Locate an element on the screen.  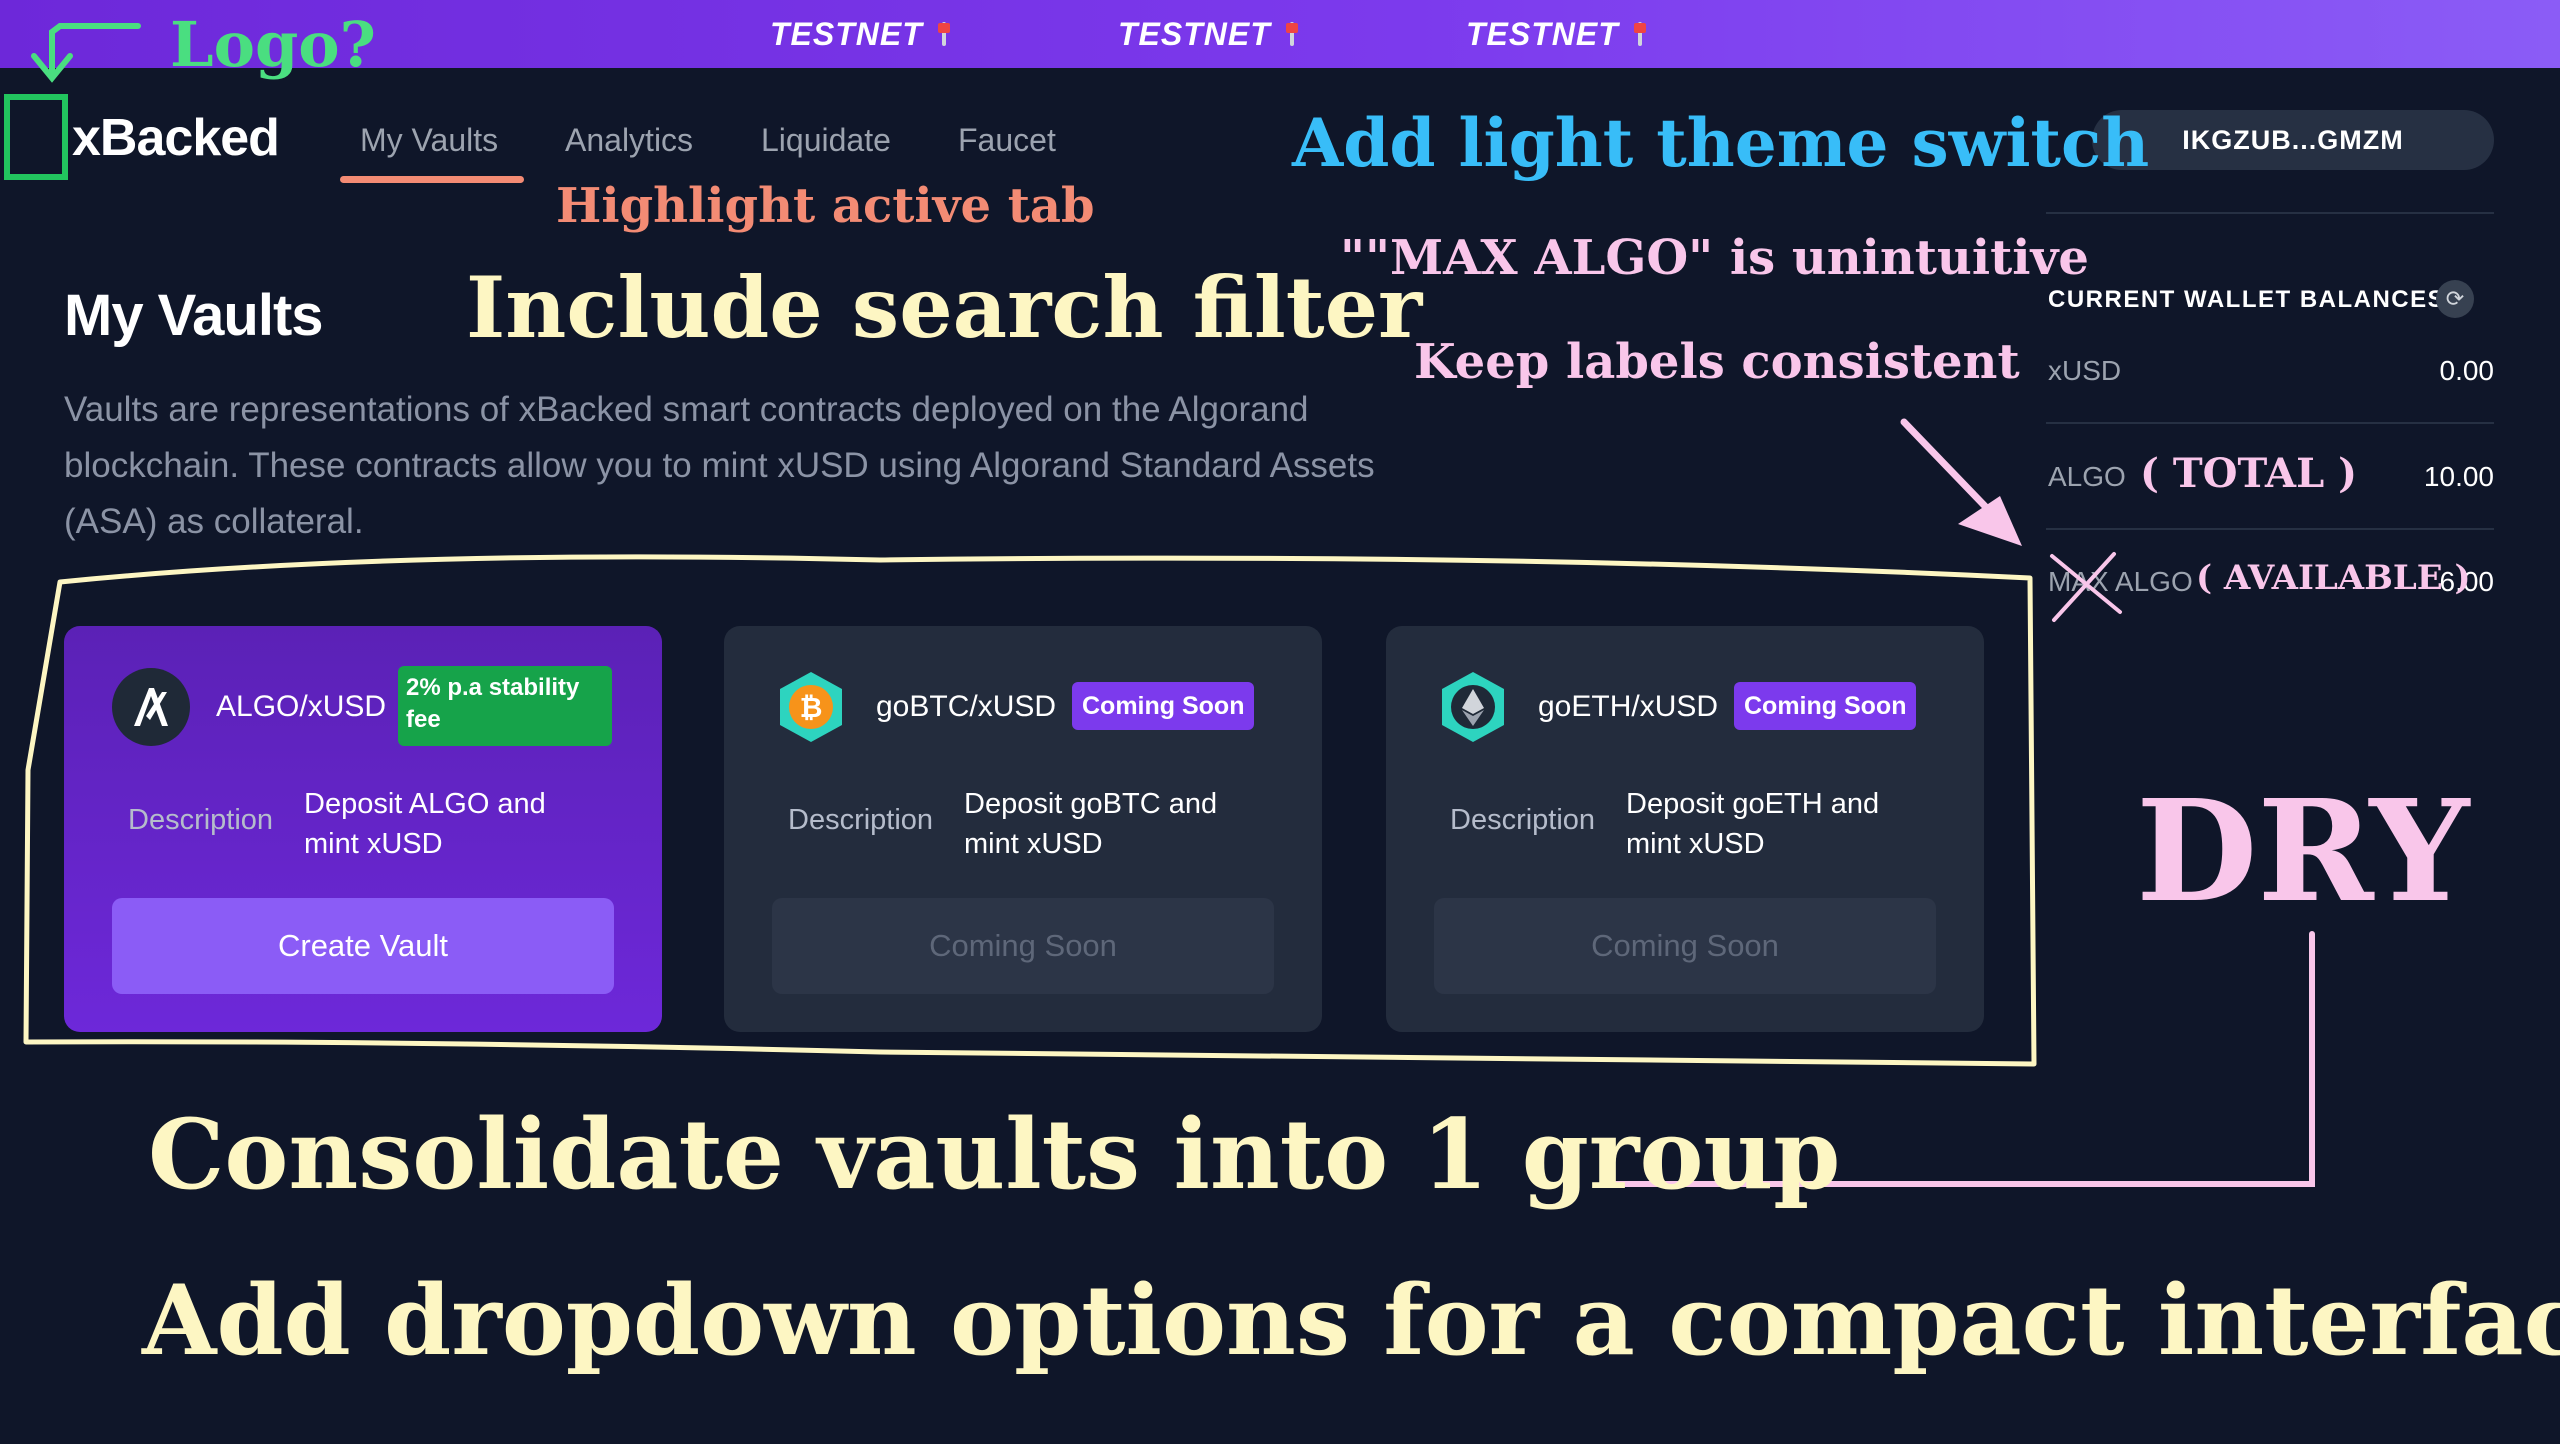
annotation-dry: DRY is located at coordinates (2303, 852).